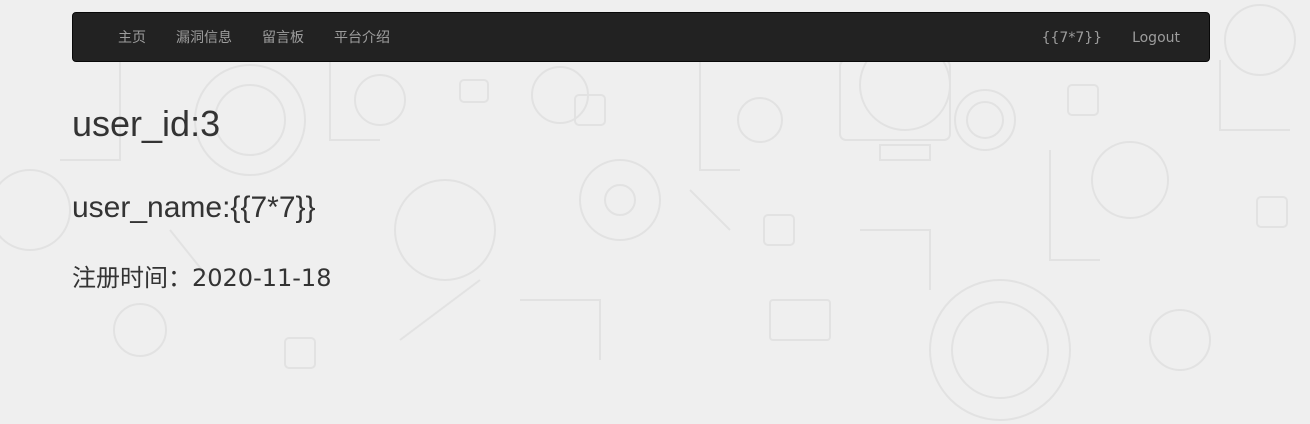 This screenshot has width=1310, height=424. Describe the element at coordinates (146, 123) in the screenshot. I see `user-id-heading: user_id:3` at that location.